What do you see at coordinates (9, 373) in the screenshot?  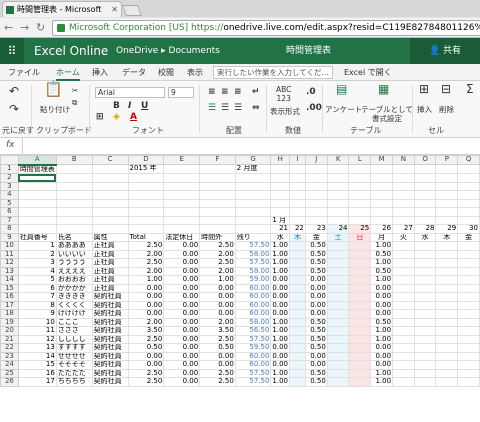 I see `row-header: 25` at bounding box center [9, 373].